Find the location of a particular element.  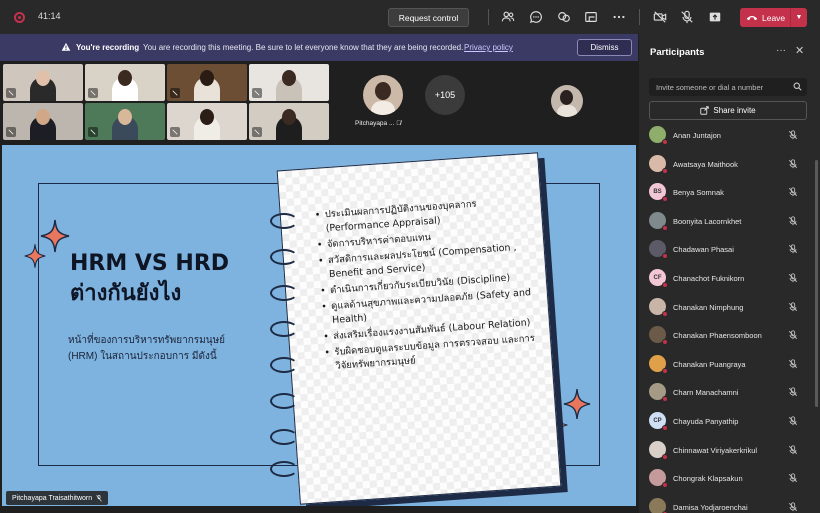

camera-off-icon is located at coordinates (660, 17).